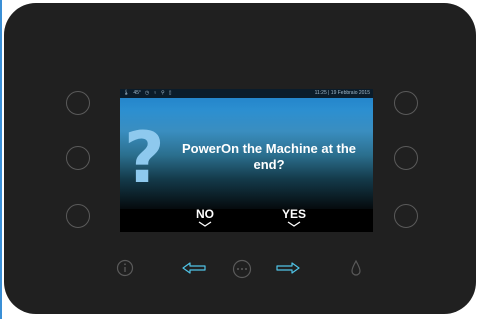 Image resolution: width=482 pixels, height=319 pixels. I want to click on dialog-message: PowerOn the Machine at the end?, so click(269, 156).